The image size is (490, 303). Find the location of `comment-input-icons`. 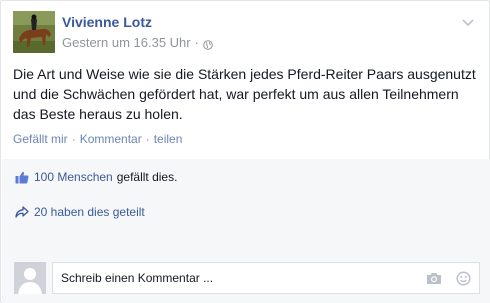

comment-input-icons is located at coordinates (441, 280).